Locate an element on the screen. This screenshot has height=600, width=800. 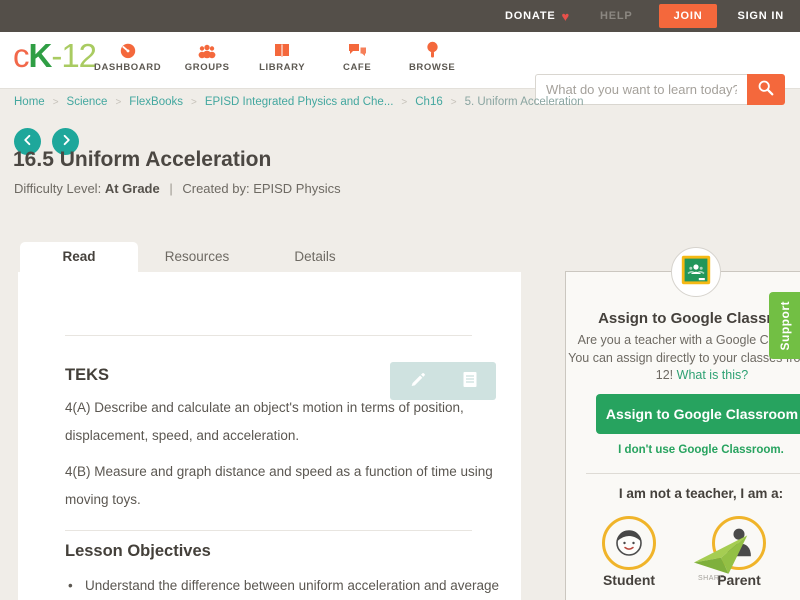
what-is-this-link: What is this? is located at coordinates (713, 375).